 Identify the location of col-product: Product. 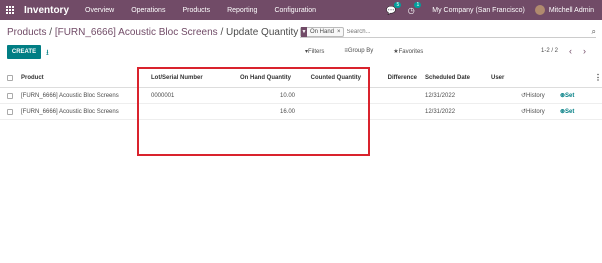
(32, 77).